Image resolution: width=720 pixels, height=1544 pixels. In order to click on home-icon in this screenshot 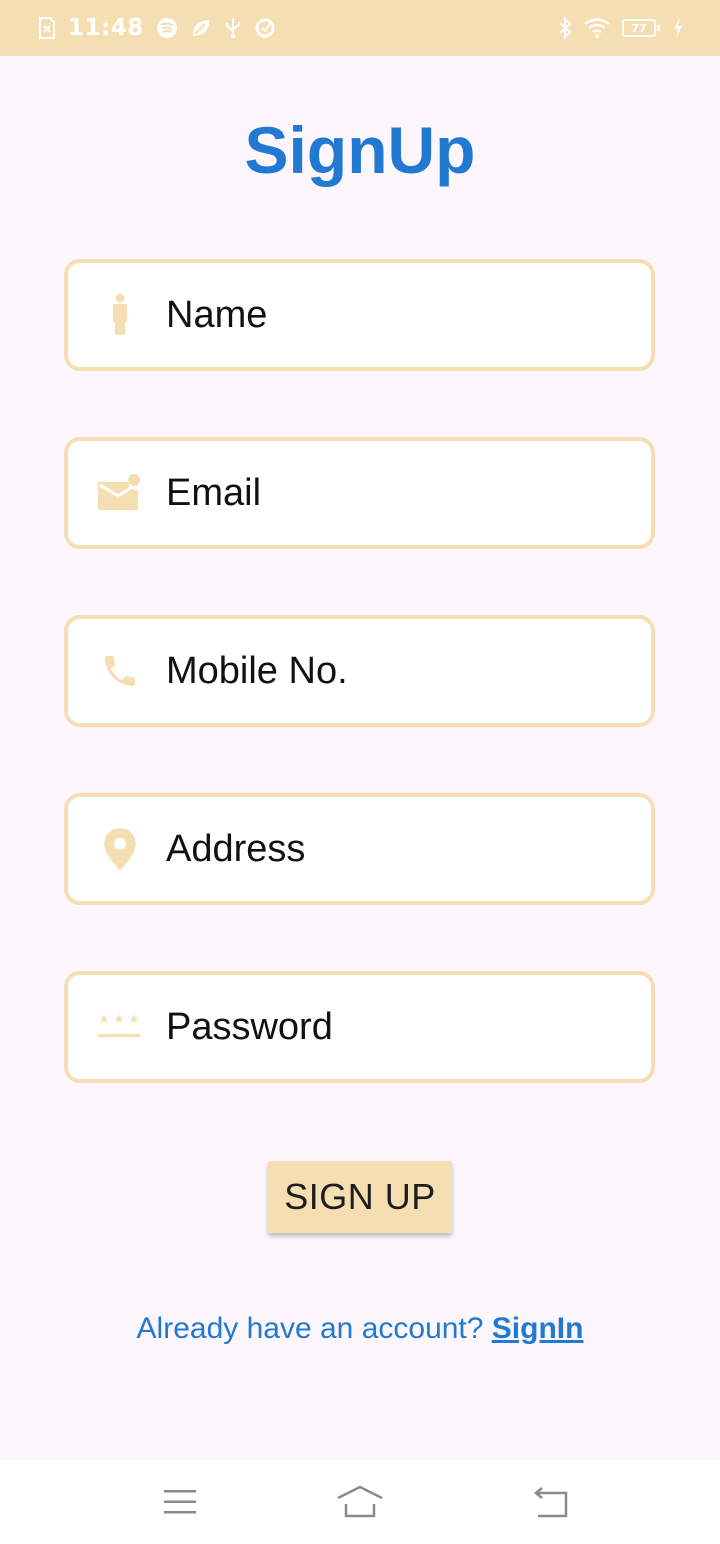, I will do `click(360, 1502)`.